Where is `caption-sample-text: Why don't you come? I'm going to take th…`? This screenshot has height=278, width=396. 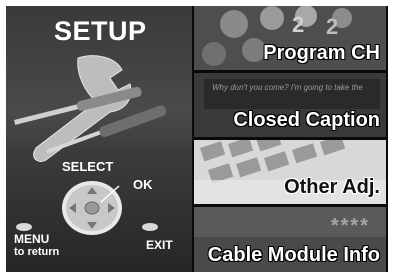
caption-sample-text: Why don't you come? I'm going to take th… is located at coordinates (287, 87).